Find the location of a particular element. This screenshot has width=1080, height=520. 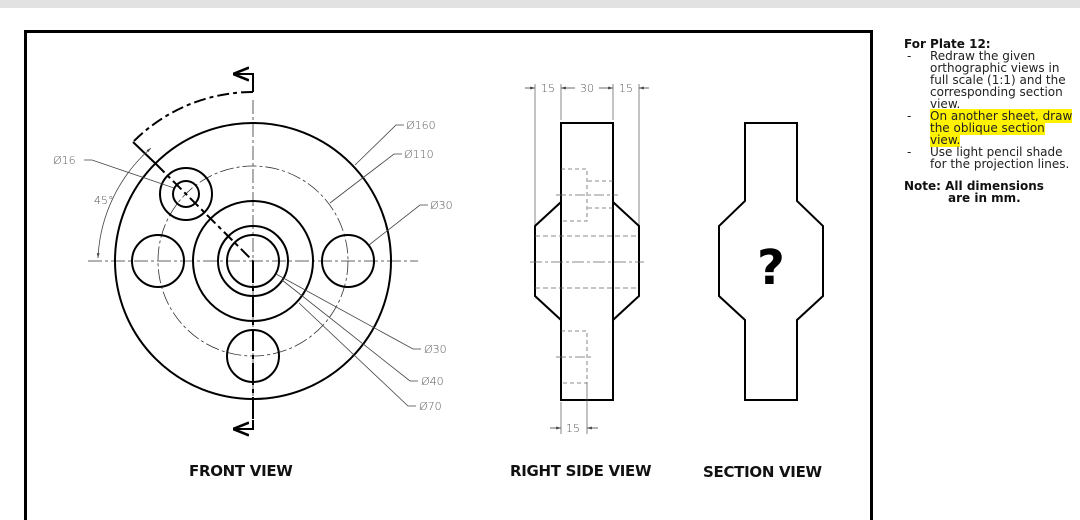

dim-hub-width-text: 30 is located at coordinates (587, 88).